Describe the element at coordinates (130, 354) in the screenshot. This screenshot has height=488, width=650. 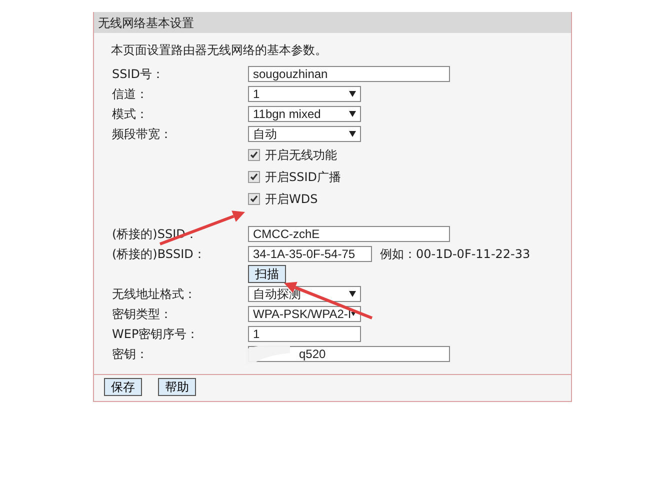
I see `field-label: 密钥：` at that location.